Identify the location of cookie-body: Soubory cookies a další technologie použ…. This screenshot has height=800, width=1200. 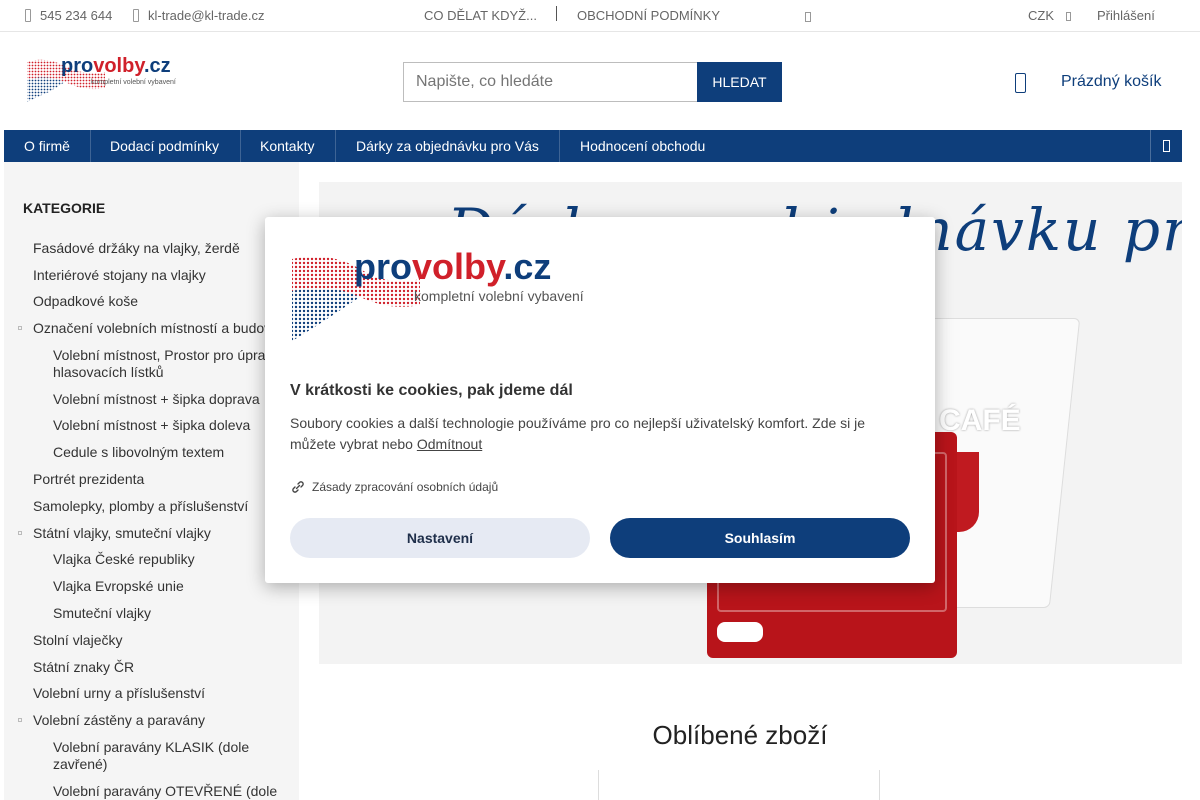
(578, 433).